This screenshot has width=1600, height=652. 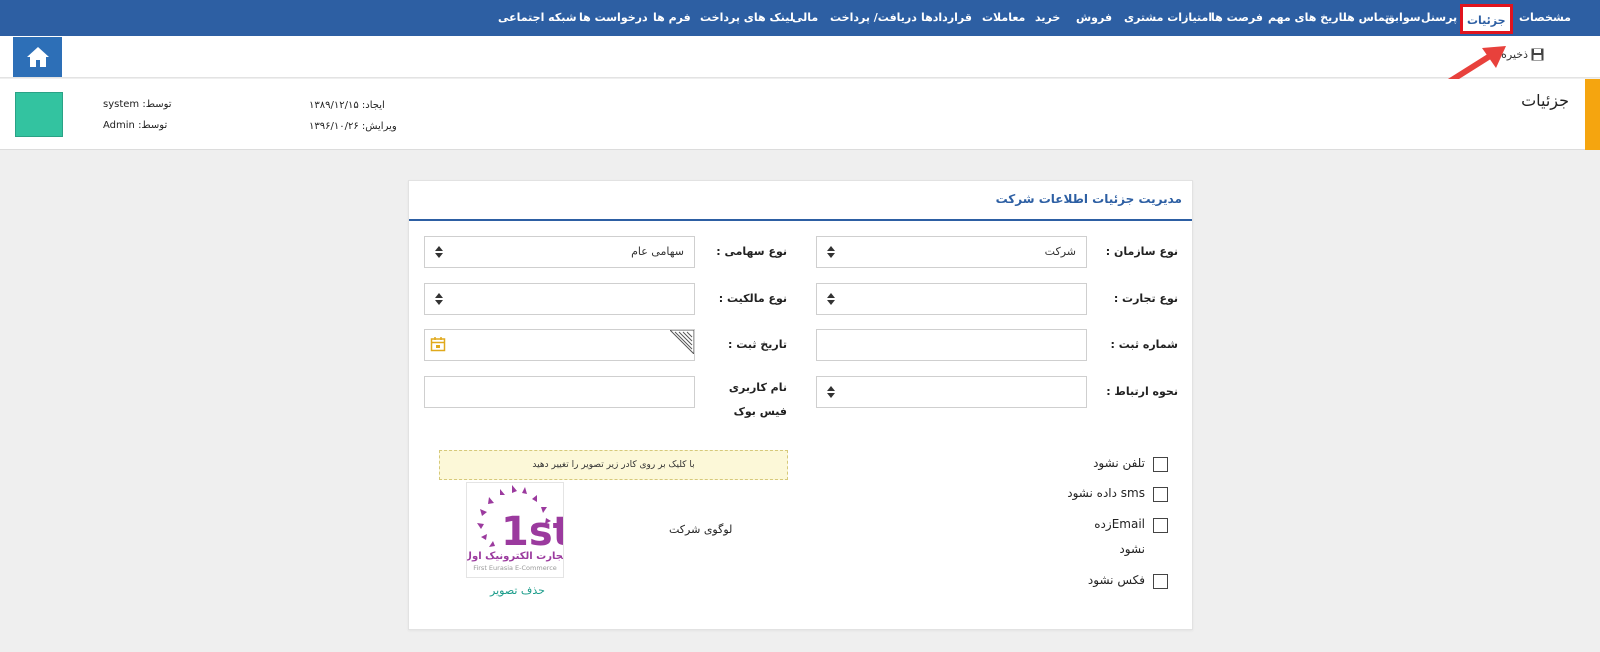 I want to click on calendar-icon, so click(x=438, y=344).